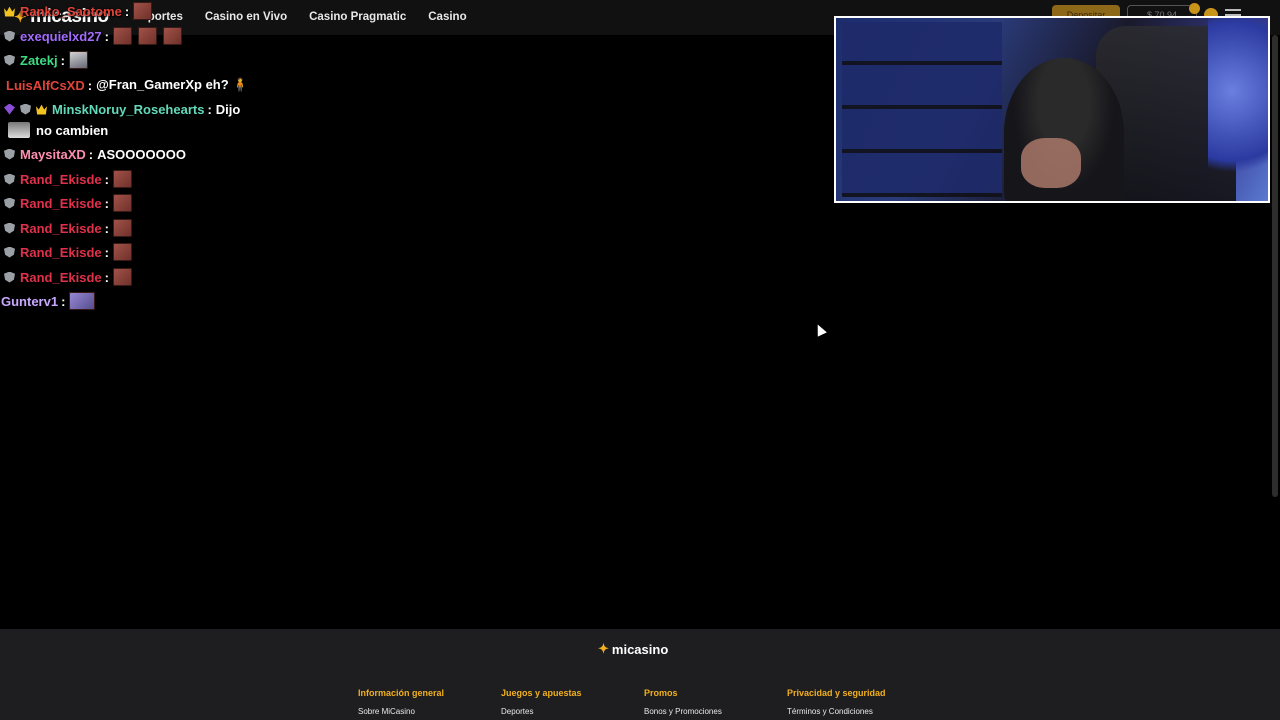 The image size is (1280, 720). I want to click on nav-casino-en-vivo: Casino en Vivo, so click(246, 17).